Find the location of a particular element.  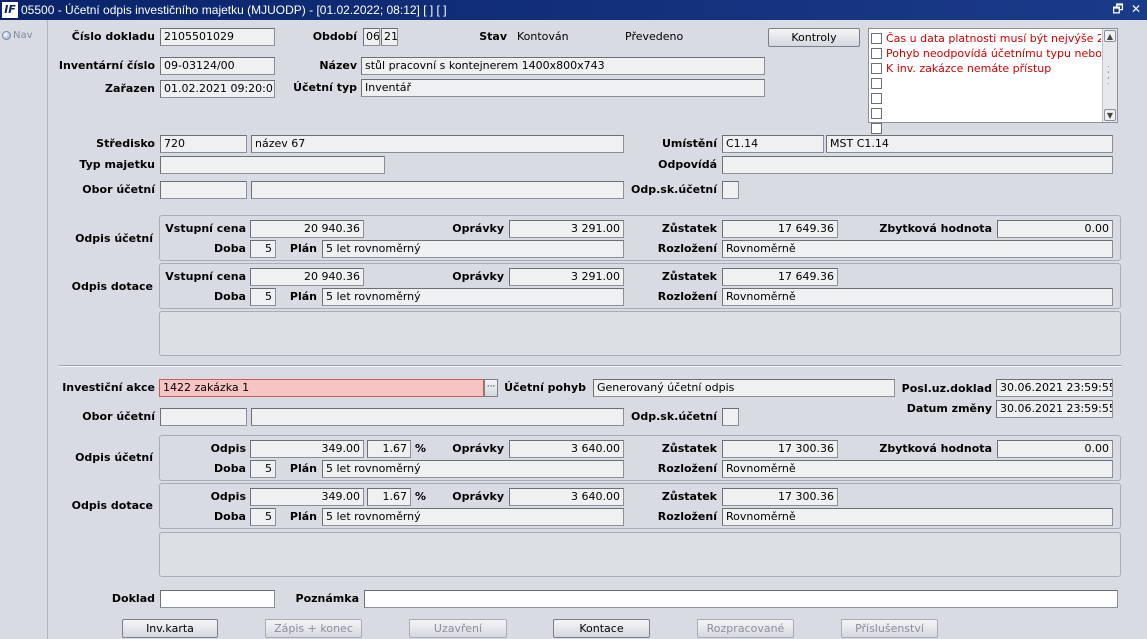

datum-zmeny-field: 30.06.2021 23:59:55 is located at coordinates (1054, 409).